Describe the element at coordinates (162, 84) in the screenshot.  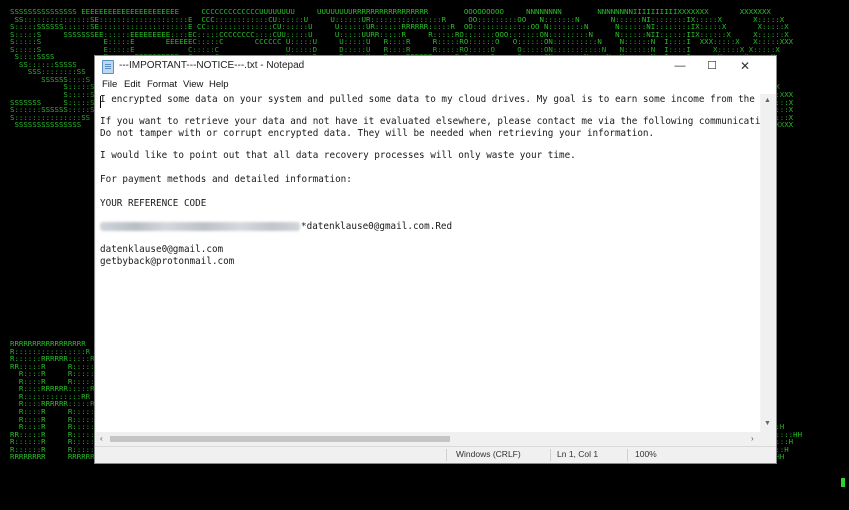
I see `menu-format: Format` at that location.